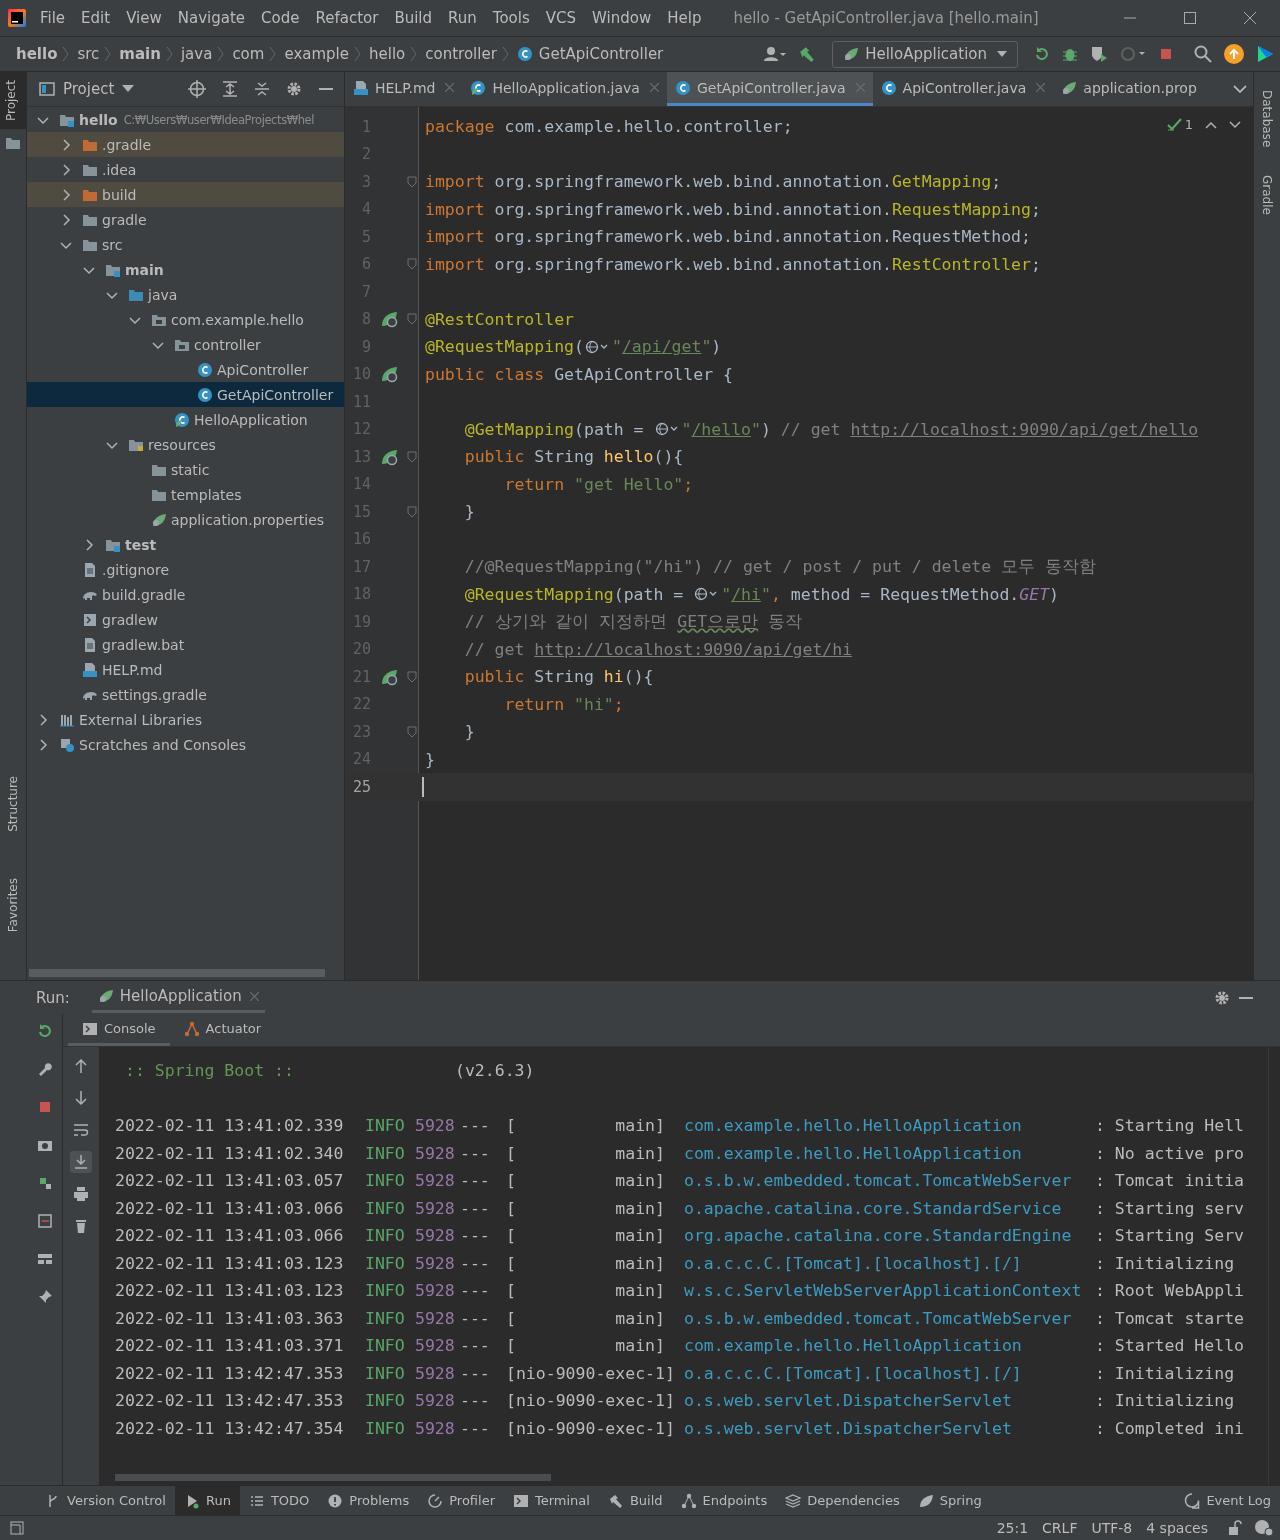 The width and height of the screenshot is (1280, 1540). I want to click on status-item: CRLF, so click(1060, 1528).